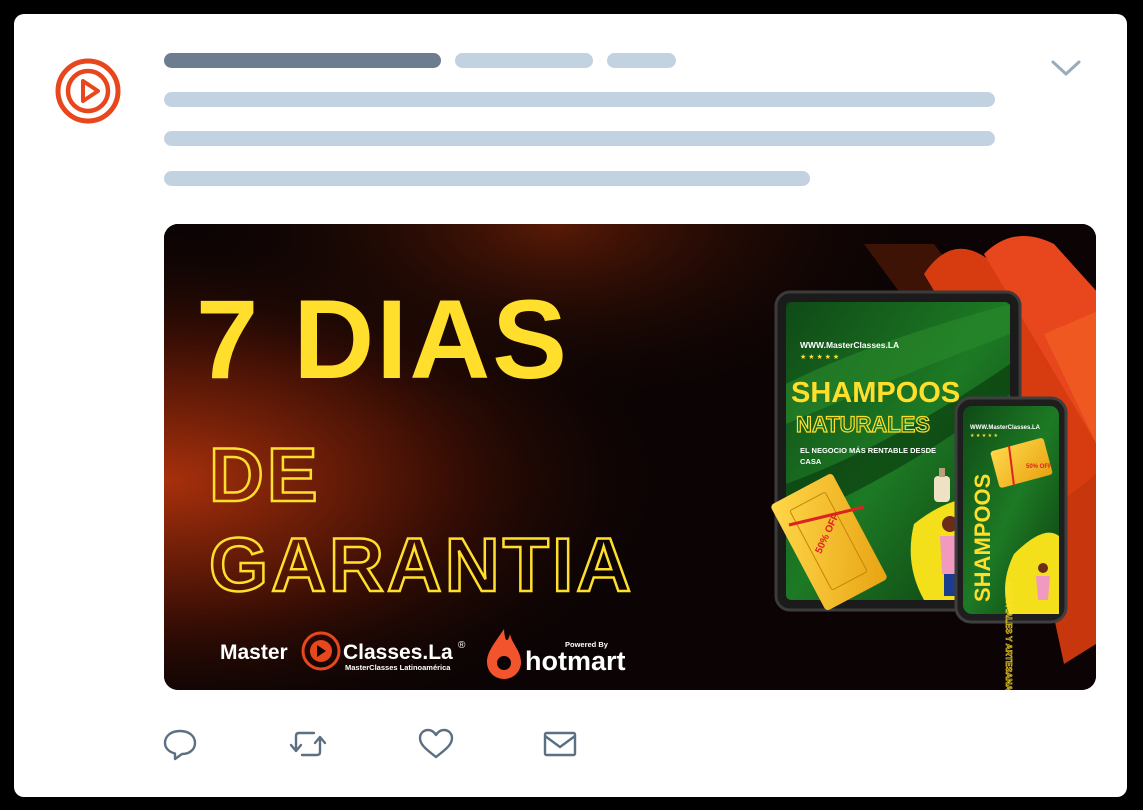  What do you see at coordinates (265, 475) in the screenshot?
I see `headline-sub1: DE` at bounding box center [265, 475].